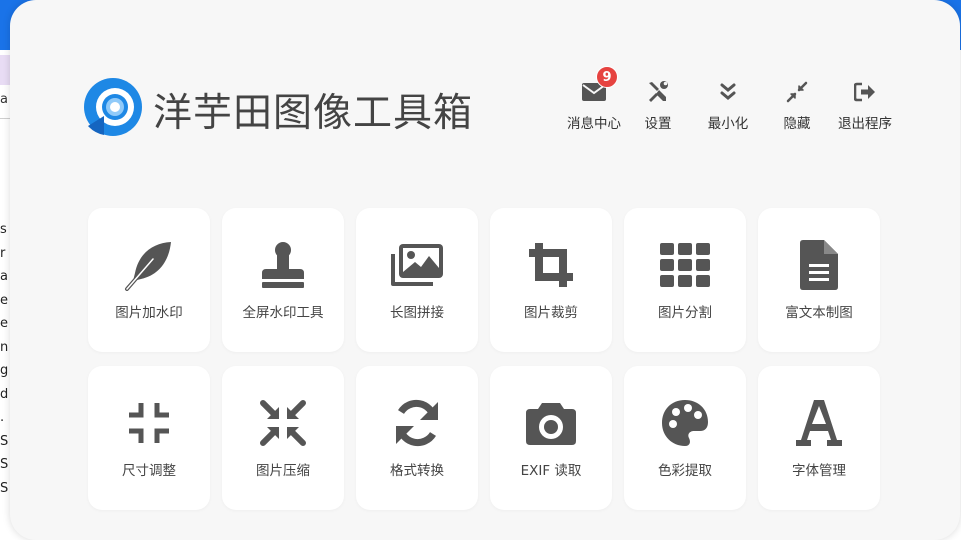 The width and height of the screenshot is (961, 540). What do you see at coordinates (149, 265) in the screenshot?
I see `feather-icon` at bounding box center [149, 265].